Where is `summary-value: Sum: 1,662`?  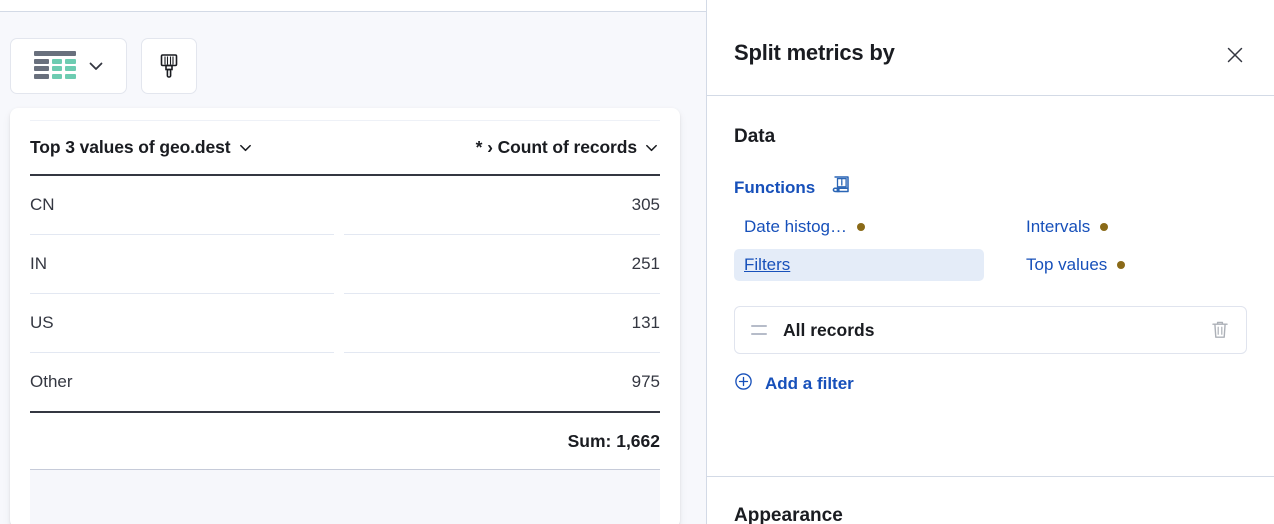 summary-value: Sum: 1,662 is located at coordinates (613, 440).